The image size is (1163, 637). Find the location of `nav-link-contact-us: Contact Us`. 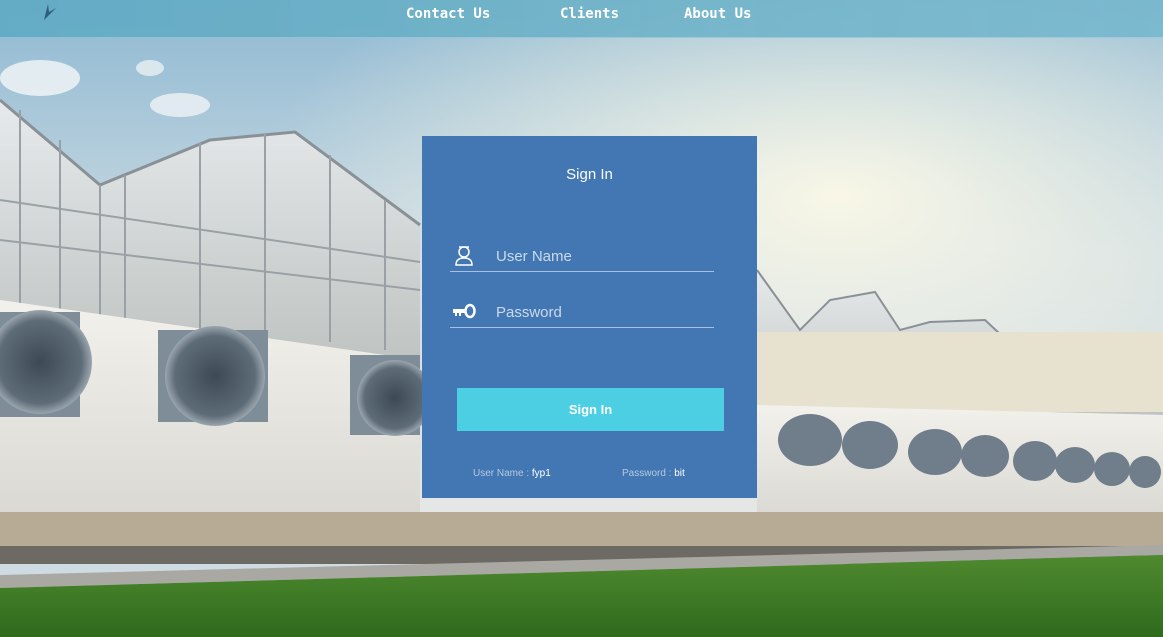

nav-link-contact-us: Contact Us is located at coordinates (448, 14).